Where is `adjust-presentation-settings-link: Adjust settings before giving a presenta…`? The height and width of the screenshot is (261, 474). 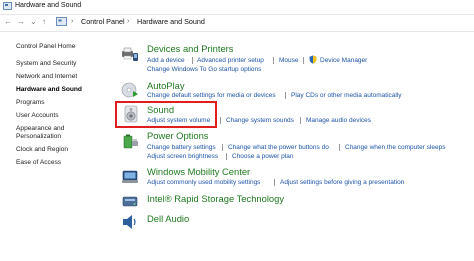
adjust-presentation-settings-link: Adjust settings before giving a presenta… is located at coordinates (342, 182).